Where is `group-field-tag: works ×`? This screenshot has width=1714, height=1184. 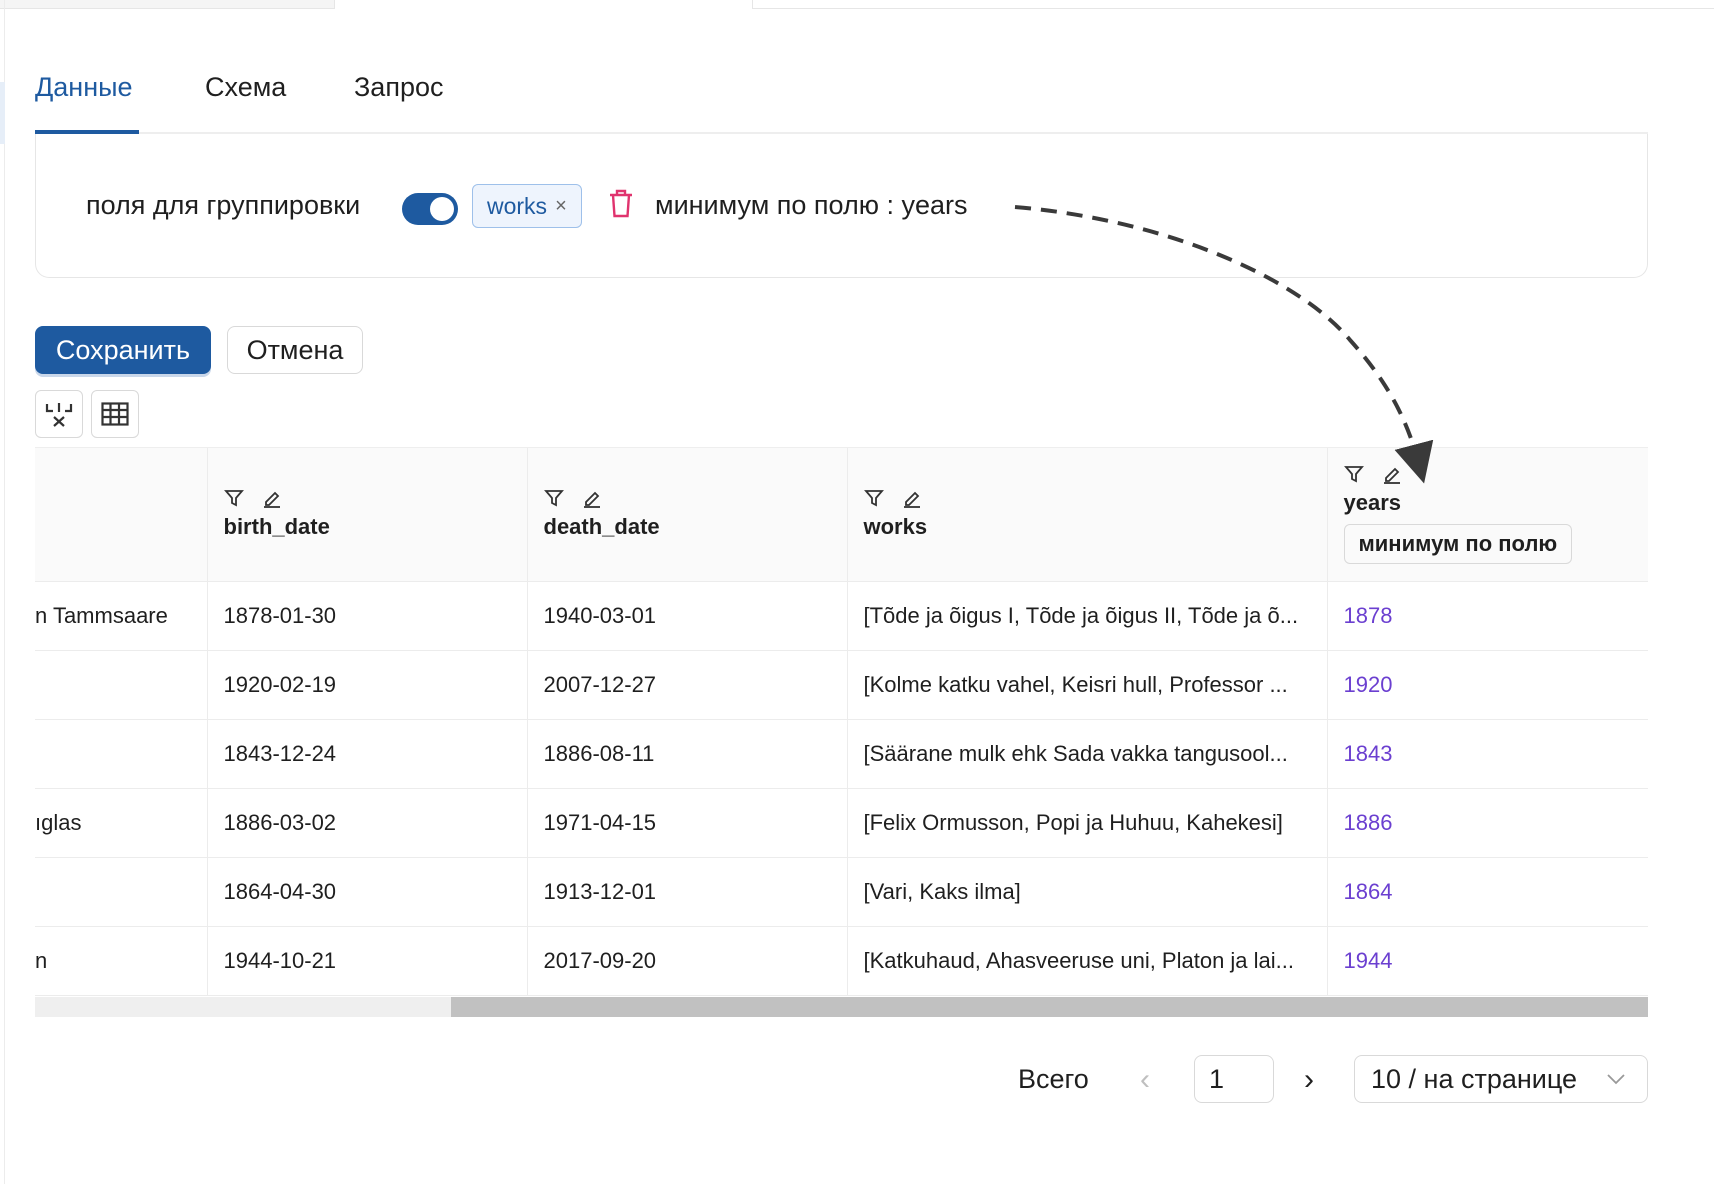
group-field-tag: works × is located at coordinates (527, 206).